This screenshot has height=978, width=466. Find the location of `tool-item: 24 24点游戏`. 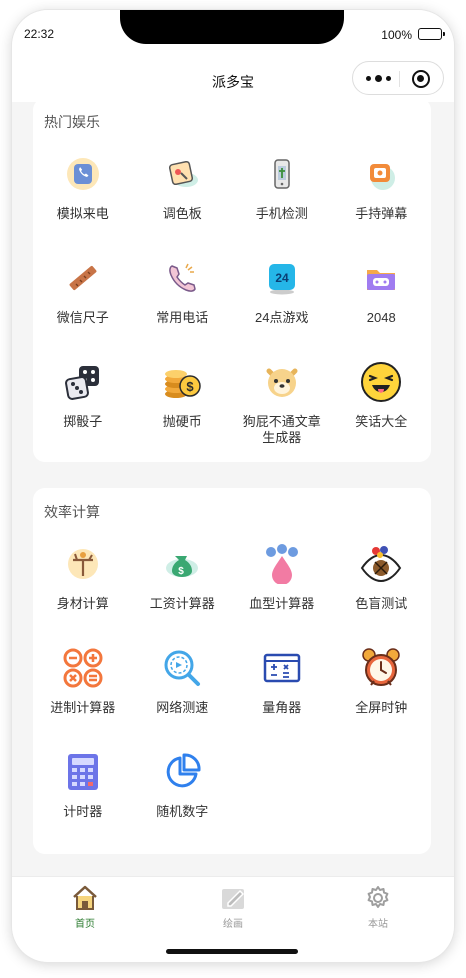

tool-item: 24 24点游戏 is located at coordinates (282, 308).